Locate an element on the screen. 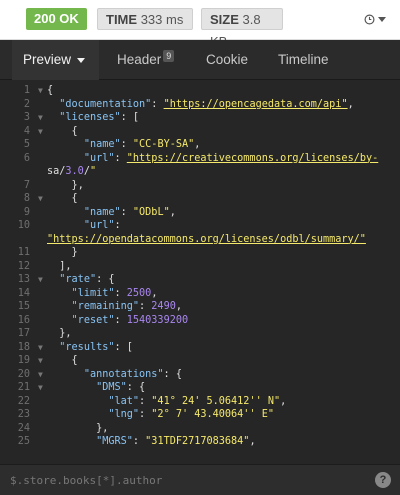 The image size is (400, 495). code-line: 13 ▼ "rate": { is located at coordinates (200, 280).